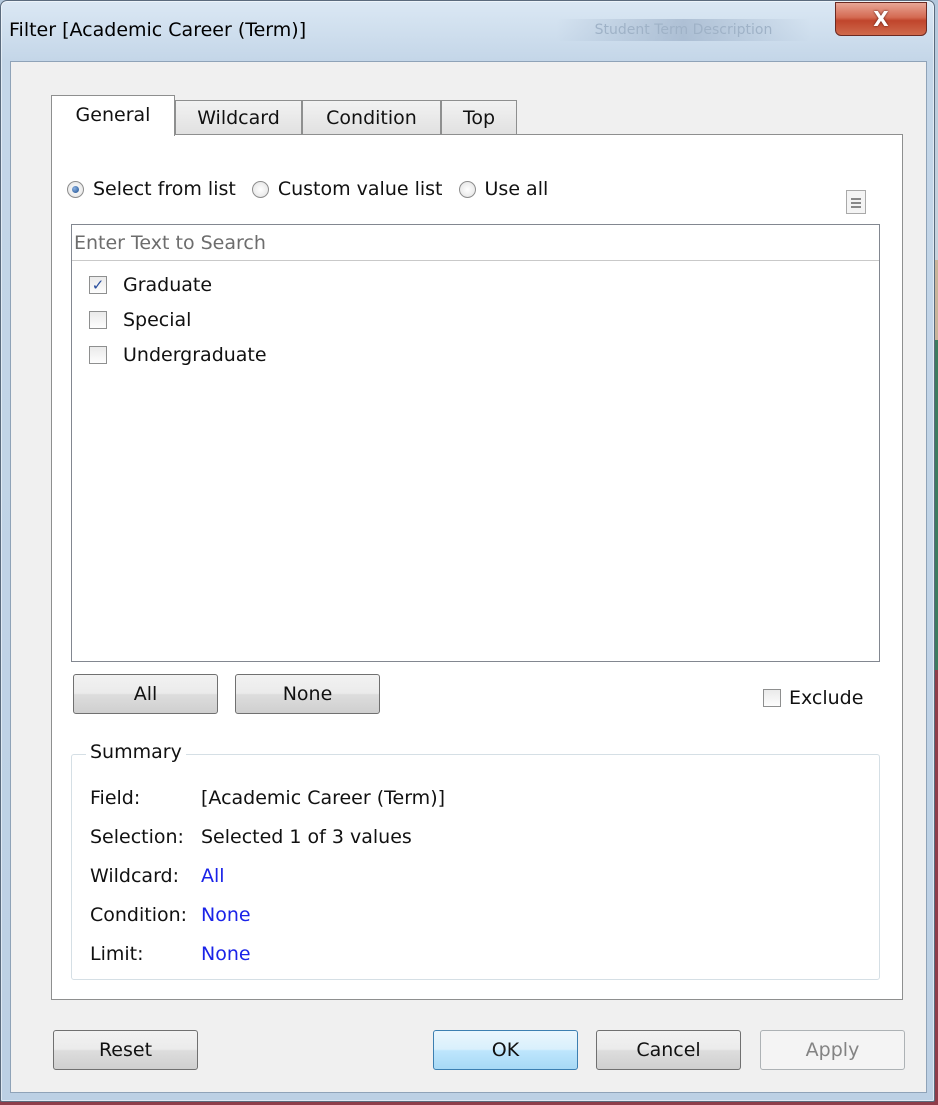 This screenshot has height=1105, width=938. What do you see at coordinates (668, 1050) in the screenshot?
I see `cancel-button: Cancel` at bounding box center [668, 1050].